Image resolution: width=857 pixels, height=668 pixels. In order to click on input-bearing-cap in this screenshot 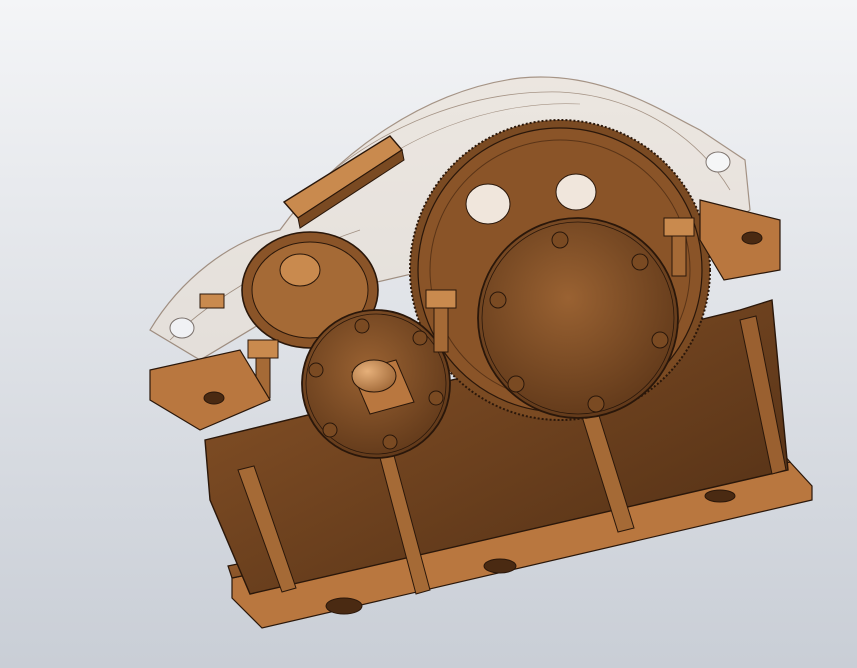, I will do `click(376, 384)`.